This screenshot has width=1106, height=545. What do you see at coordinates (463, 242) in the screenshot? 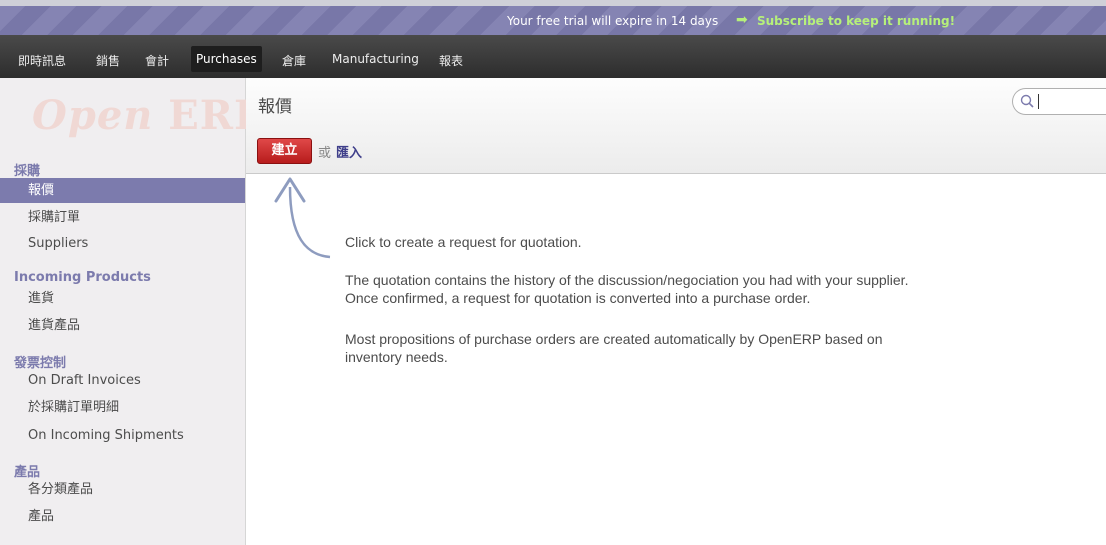
I see `help-title: Click to create a request for quotation.` at bounding box center [463, 242].